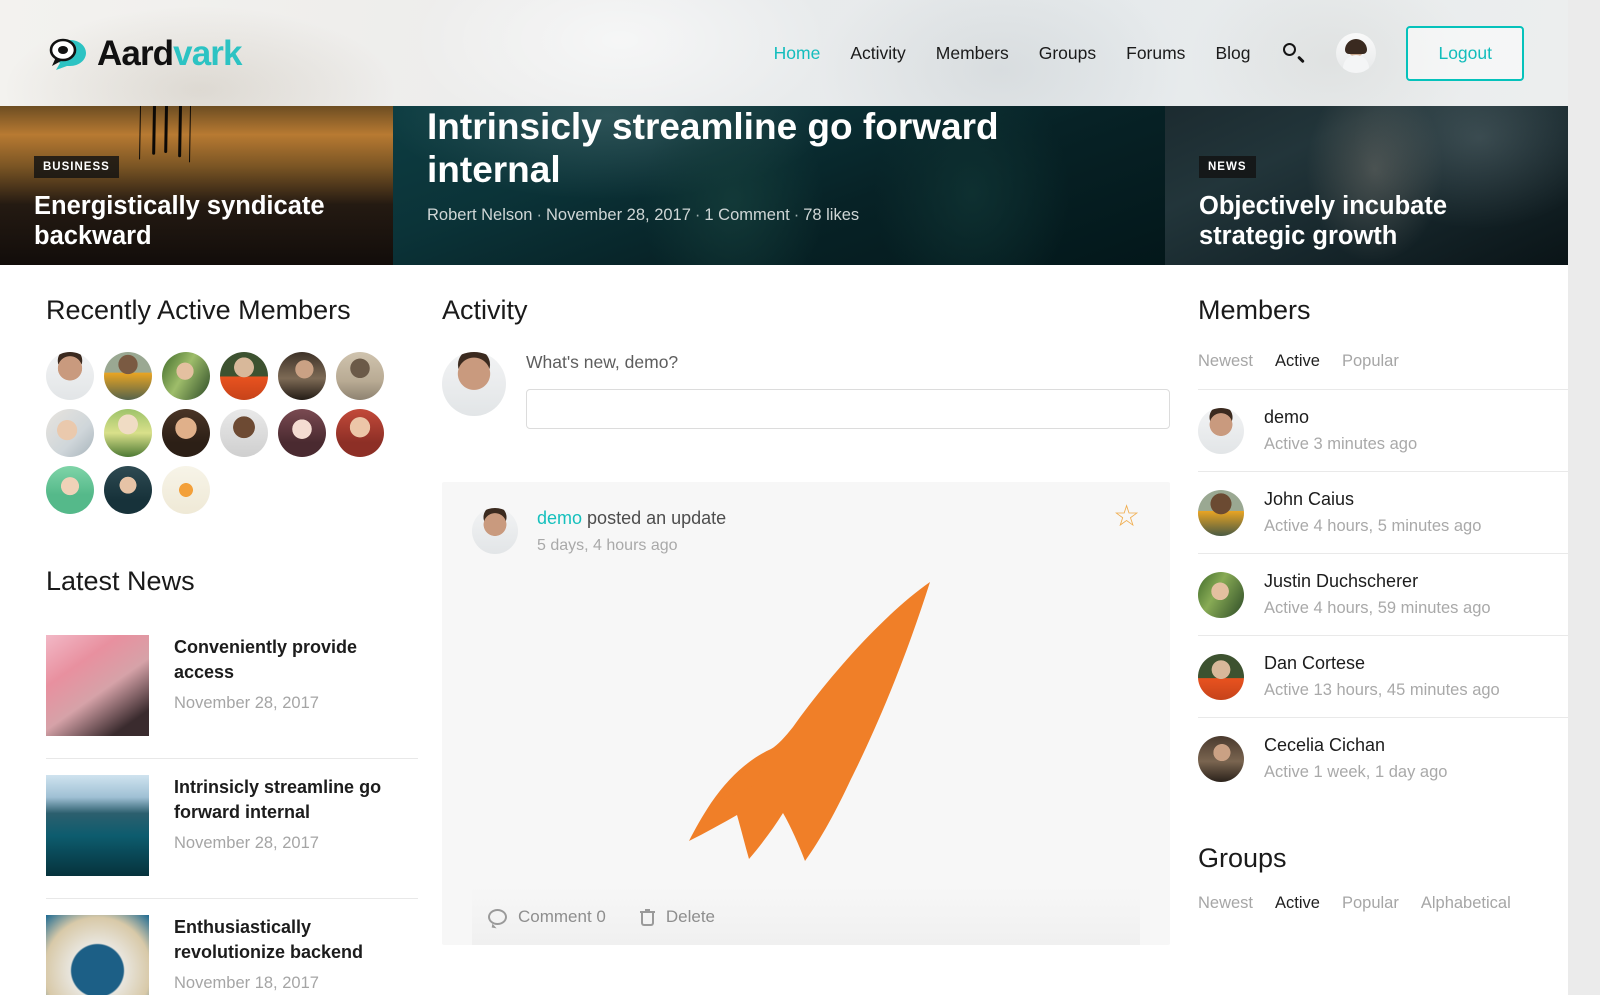 This screenshot has width=1600, height=995. Describe the element at coordinates (877, 53) in the screenshot. I see `nav-item-activity: Activity` at that location.